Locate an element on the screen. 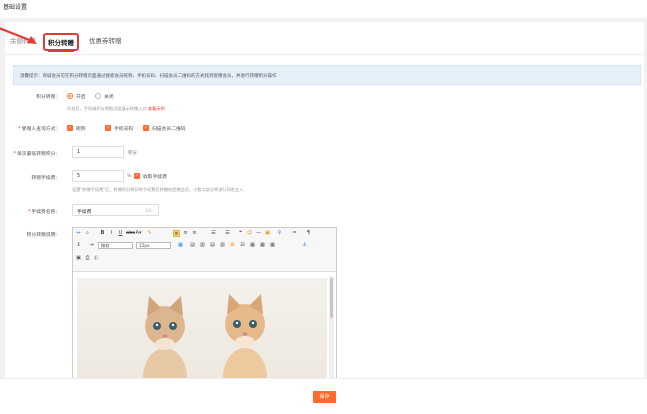  fee-unit: % is located at coordinates (129, 176).